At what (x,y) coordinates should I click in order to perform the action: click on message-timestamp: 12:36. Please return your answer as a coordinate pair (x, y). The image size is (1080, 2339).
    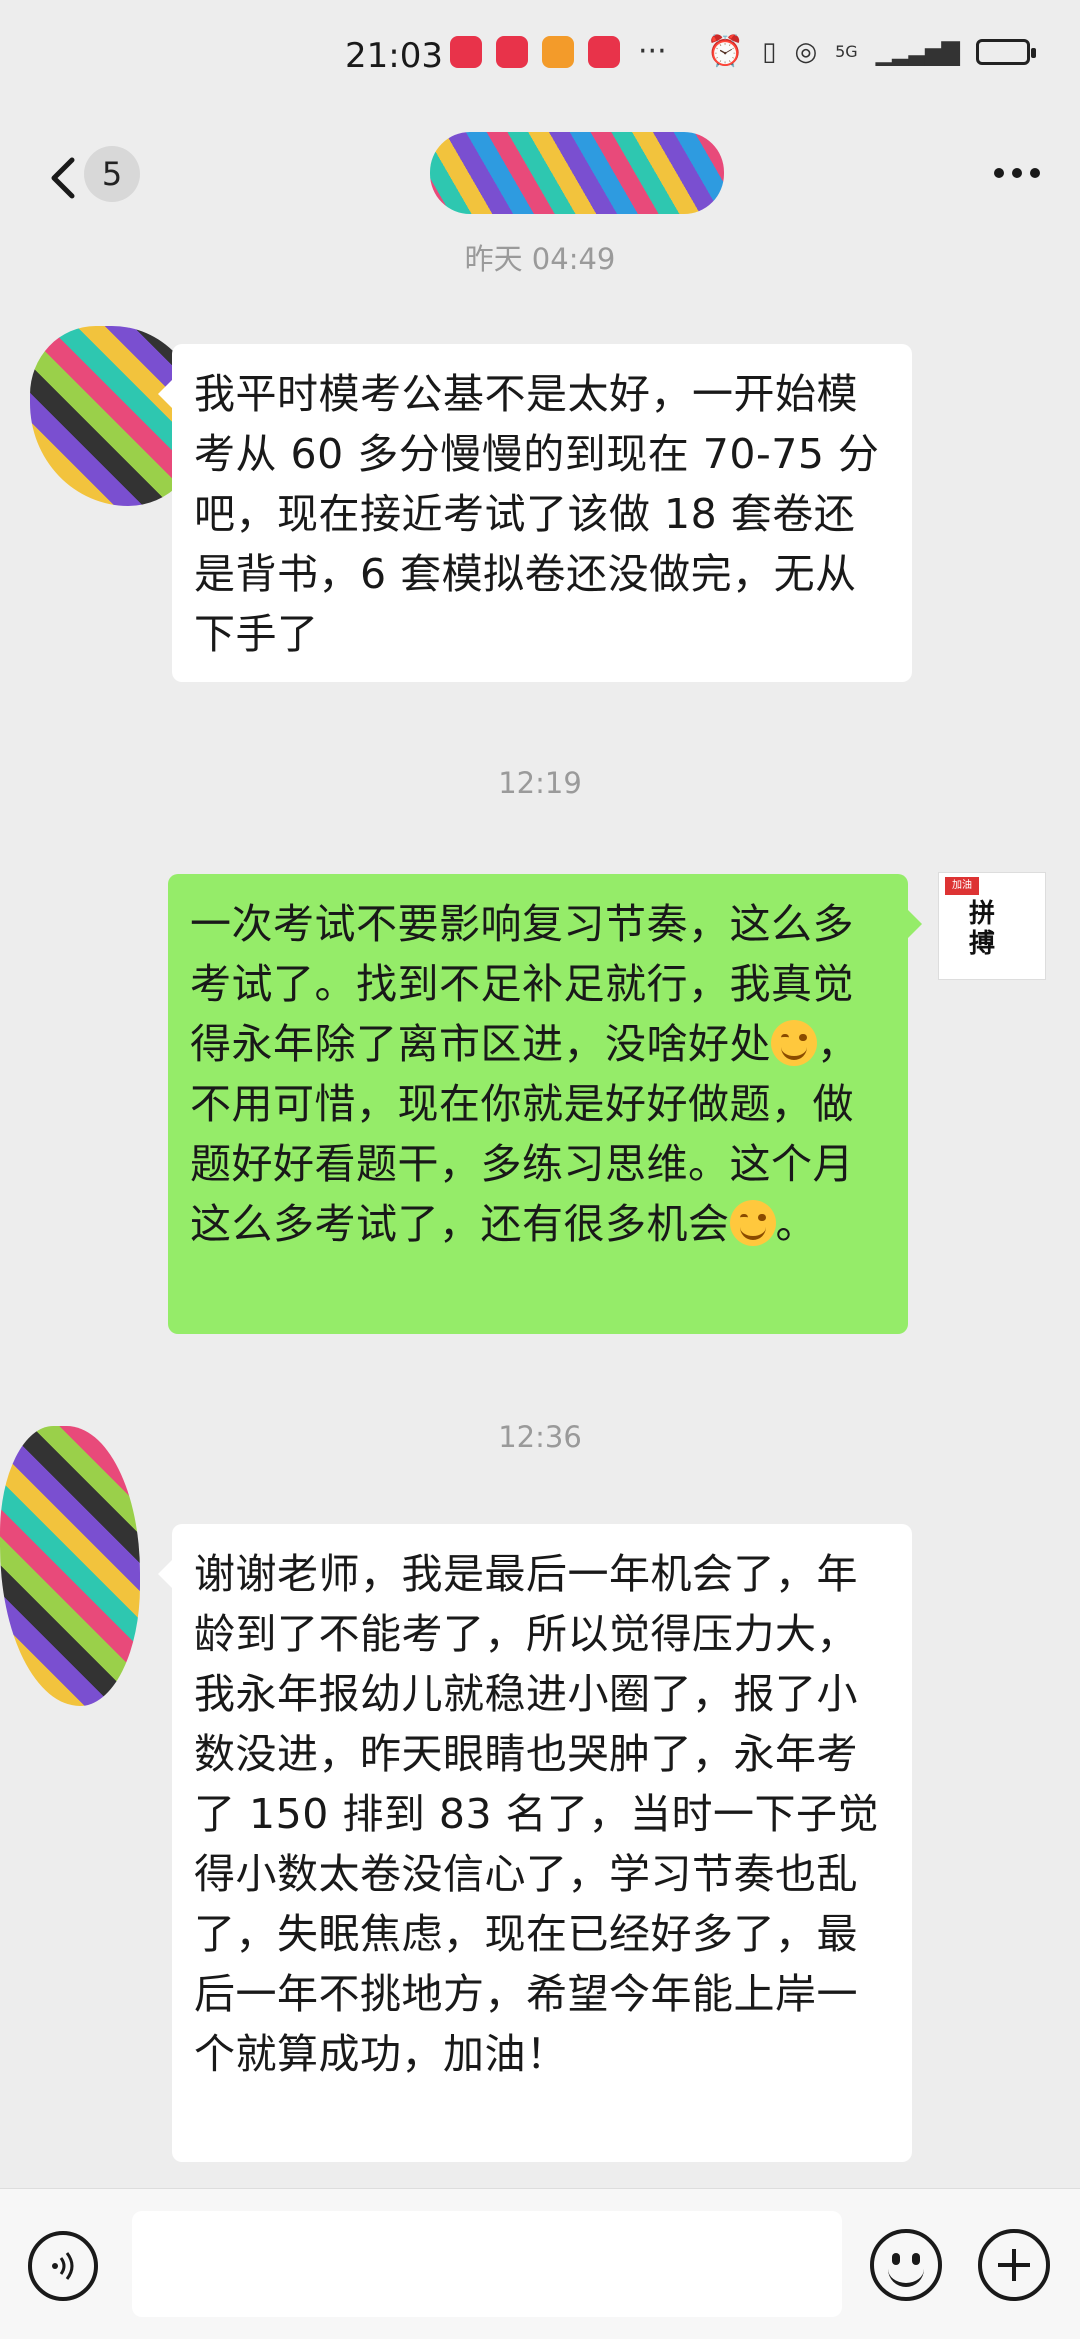
    Looking at the image, I should click on (540, 1437).